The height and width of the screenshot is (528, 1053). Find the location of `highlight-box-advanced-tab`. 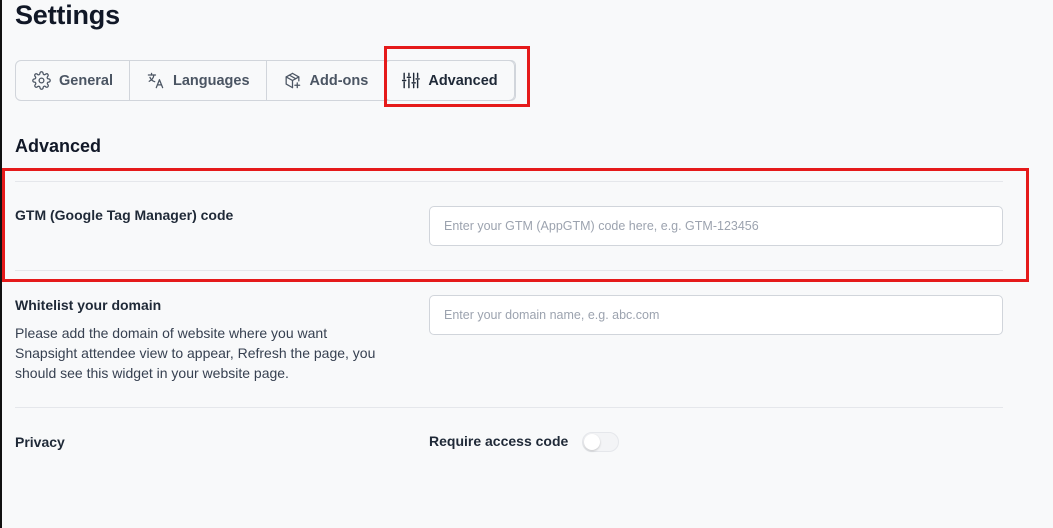

highlight-box-advanced-tab is located at coordinates (457, 76).